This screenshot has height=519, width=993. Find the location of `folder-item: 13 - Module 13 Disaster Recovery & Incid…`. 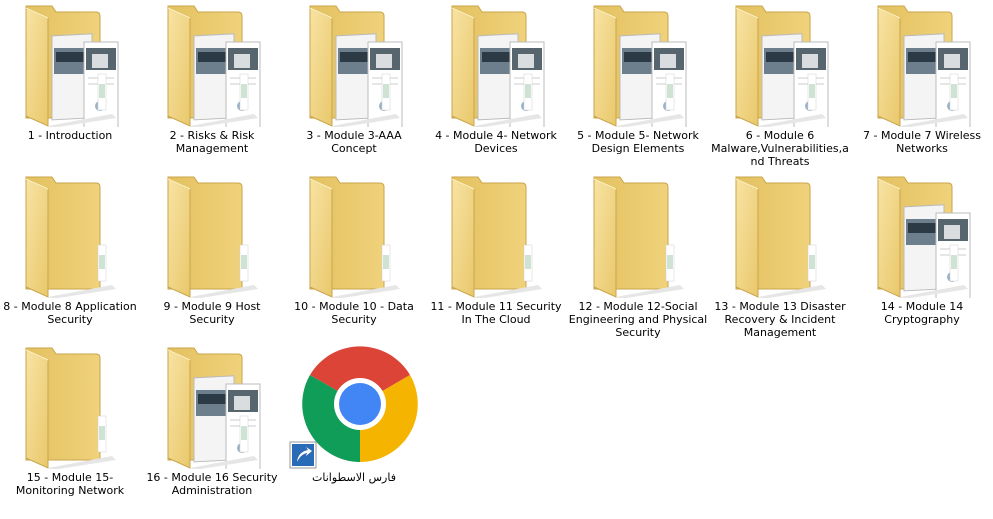

folder-item: 13 - Module 13 Disaster Recovery & Incid… is located at coordinates (780, 258).